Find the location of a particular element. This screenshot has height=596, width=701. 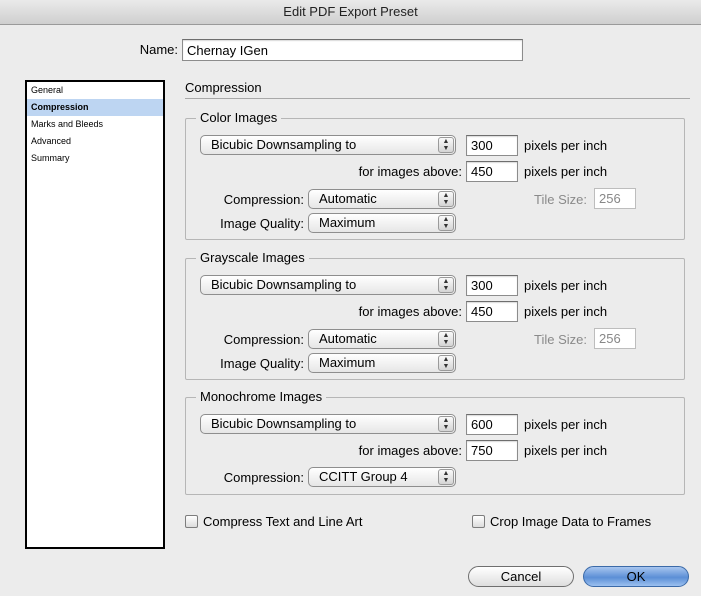

monochrome-downsample-select: Bicubic Downsampling to ▲ ▼ is located at coordinates (328, 424).